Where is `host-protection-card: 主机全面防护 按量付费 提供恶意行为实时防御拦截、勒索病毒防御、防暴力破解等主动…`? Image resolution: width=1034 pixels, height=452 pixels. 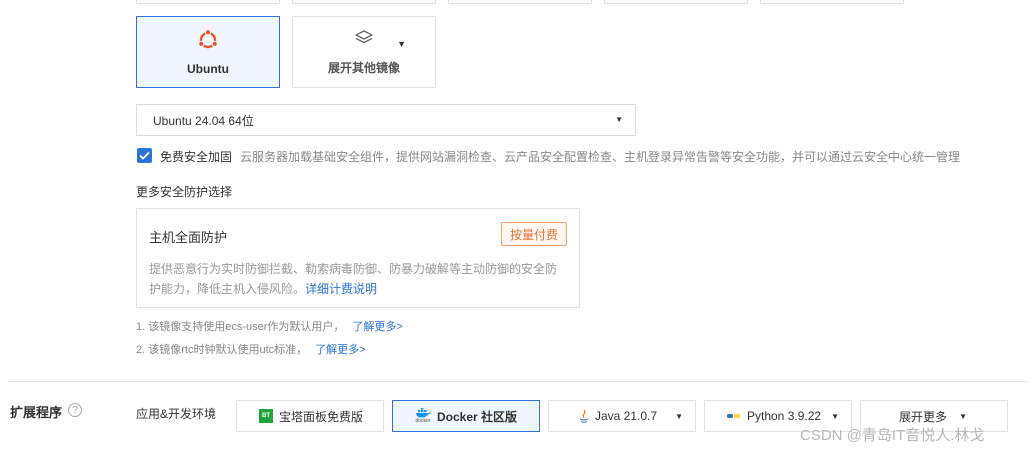 host-protection-card: 主机全面防护 按量付费 提供恶意行为实时防御拦截、勒索病毒防御、防暴力破解等主动… is located at coordinates (358, 258).